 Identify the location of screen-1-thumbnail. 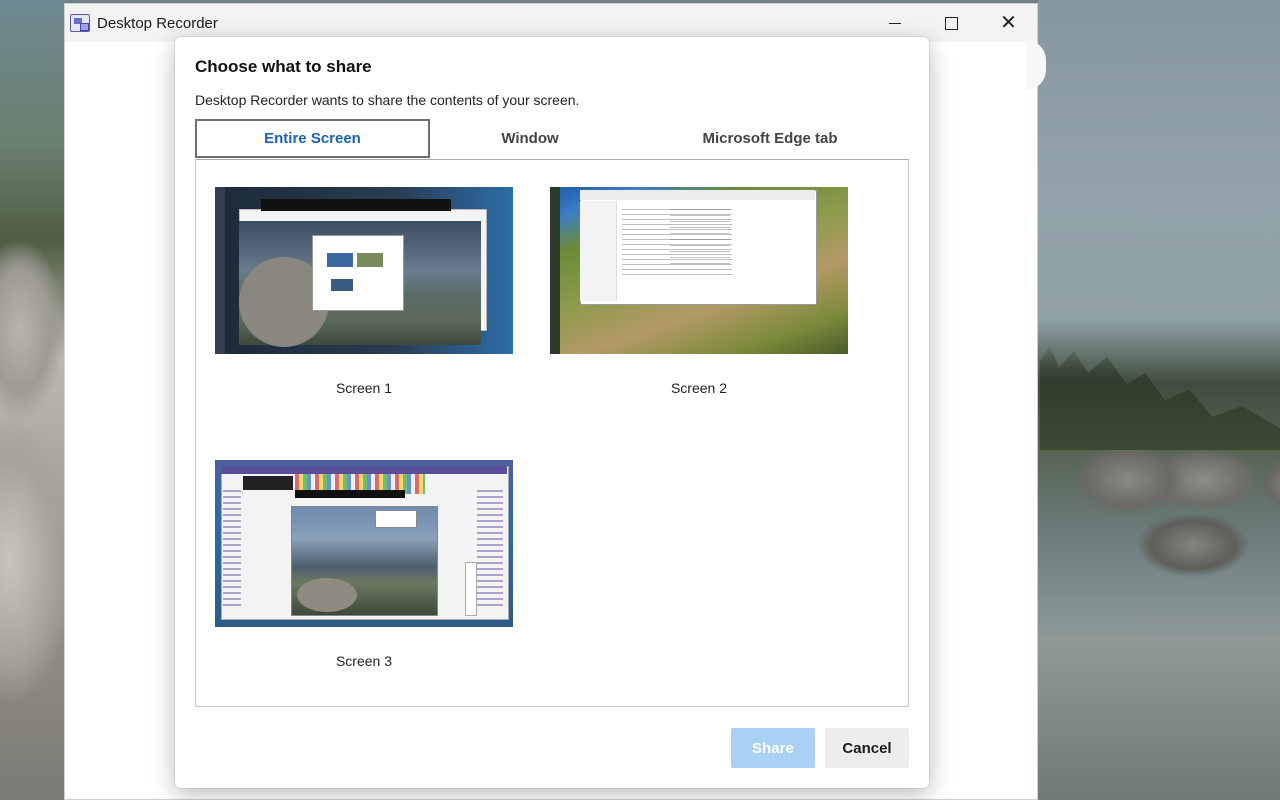
(364, 270).